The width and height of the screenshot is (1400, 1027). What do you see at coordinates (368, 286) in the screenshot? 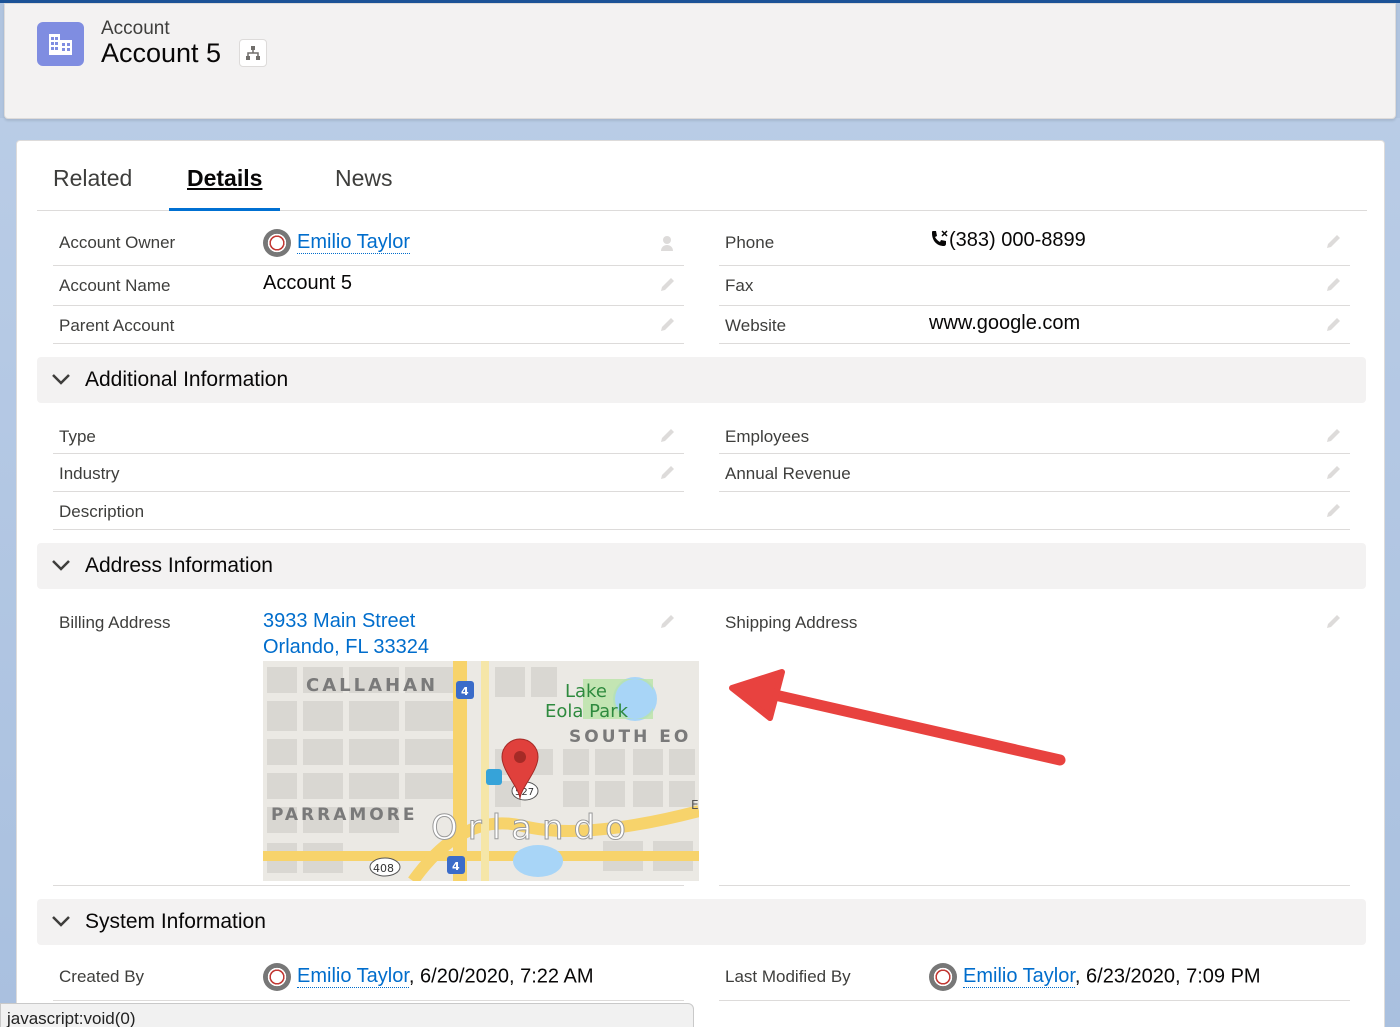
I see `field-account-name: Account Name Account 5` at bounding box center [368, 286].